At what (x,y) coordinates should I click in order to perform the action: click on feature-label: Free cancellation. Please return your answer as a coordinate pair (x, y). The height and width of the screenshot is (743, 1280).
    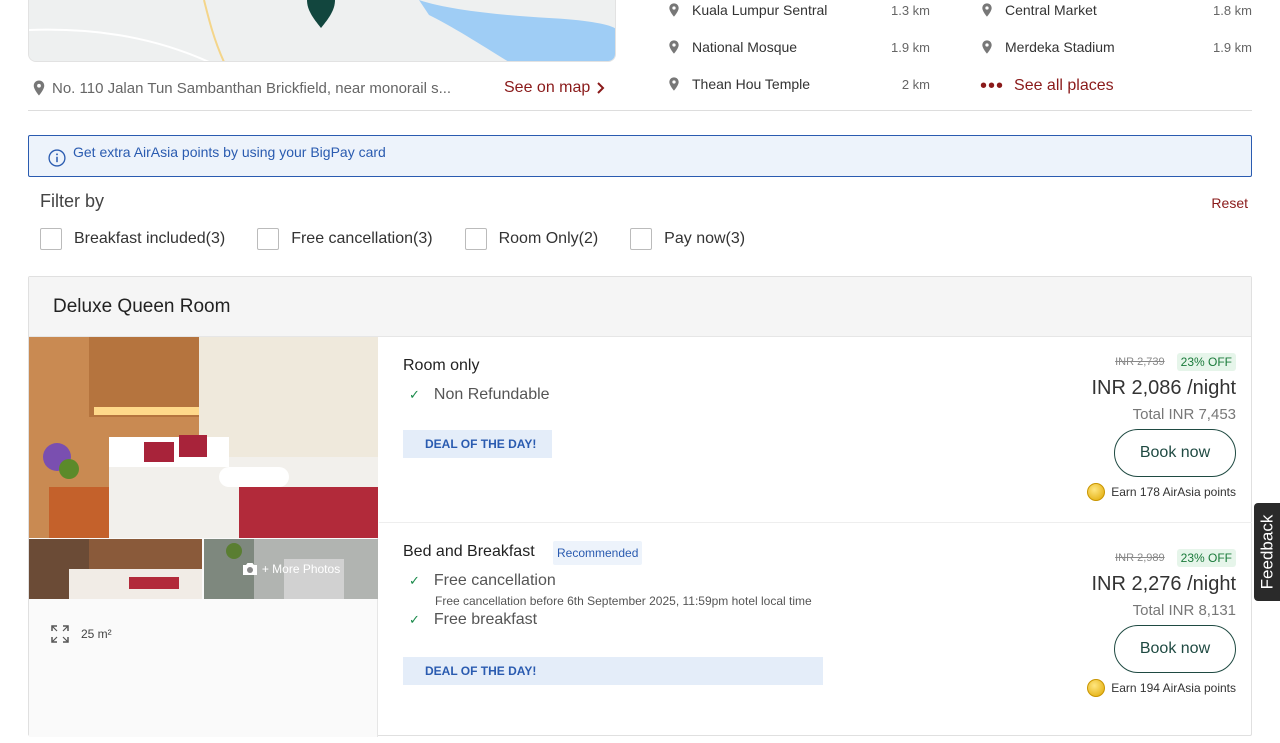
    Looking at the image, I should click on (494, 580).